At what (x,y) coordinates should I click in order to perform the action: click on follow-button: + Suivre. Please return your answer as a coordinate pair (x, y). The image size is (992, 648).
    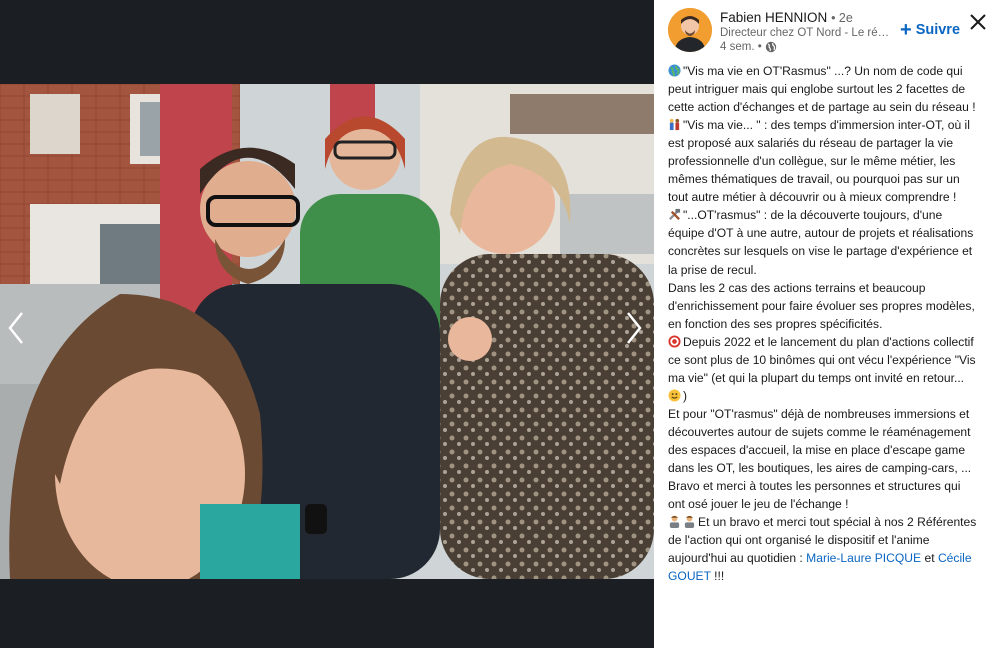
    Looking at the image, I should click on (930, 30).